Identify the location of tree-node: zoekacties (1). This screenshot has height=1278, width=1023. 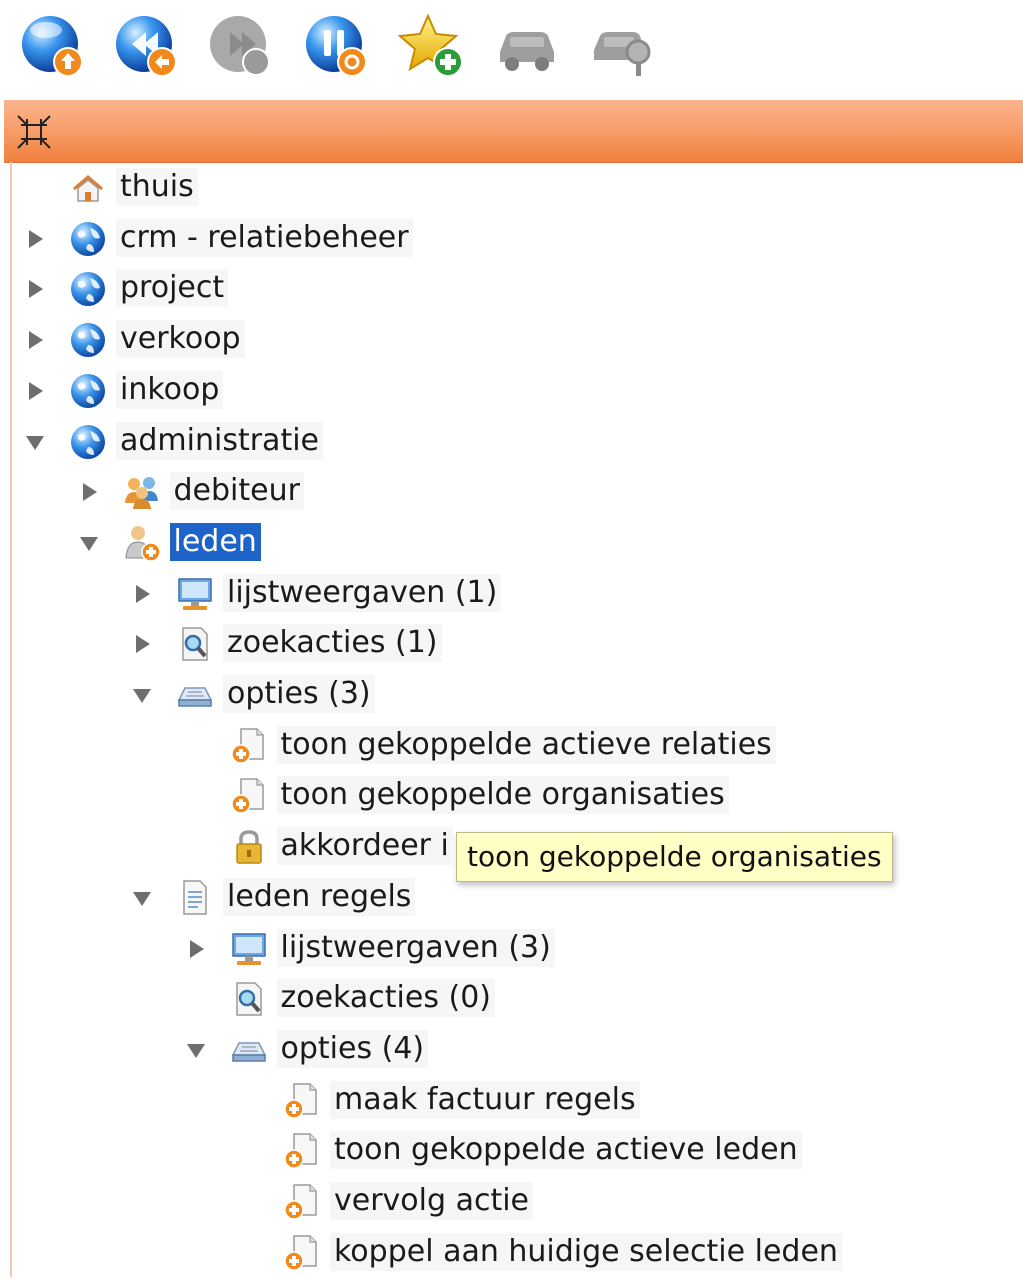
(512, 644).